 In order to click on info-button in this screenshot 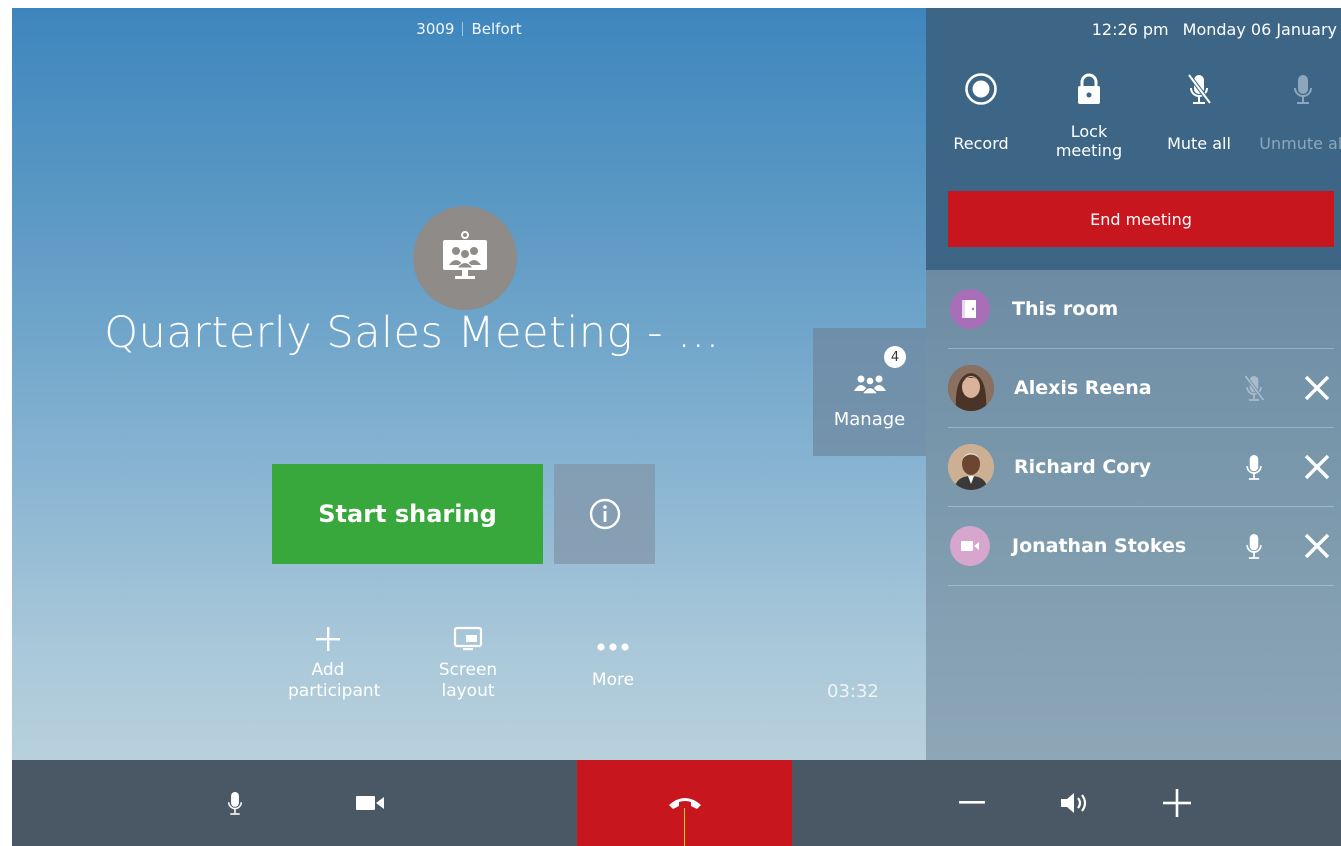, I will do `click(604, 514)`.